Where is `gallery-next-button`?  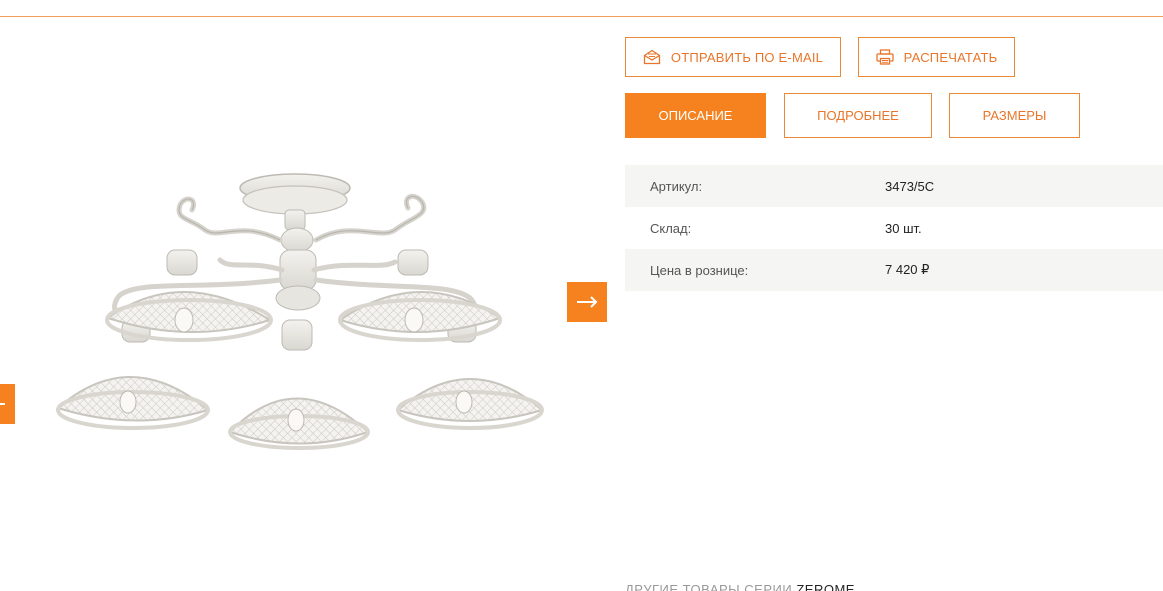
gallery-next-button is located at coordinates (587, 302).